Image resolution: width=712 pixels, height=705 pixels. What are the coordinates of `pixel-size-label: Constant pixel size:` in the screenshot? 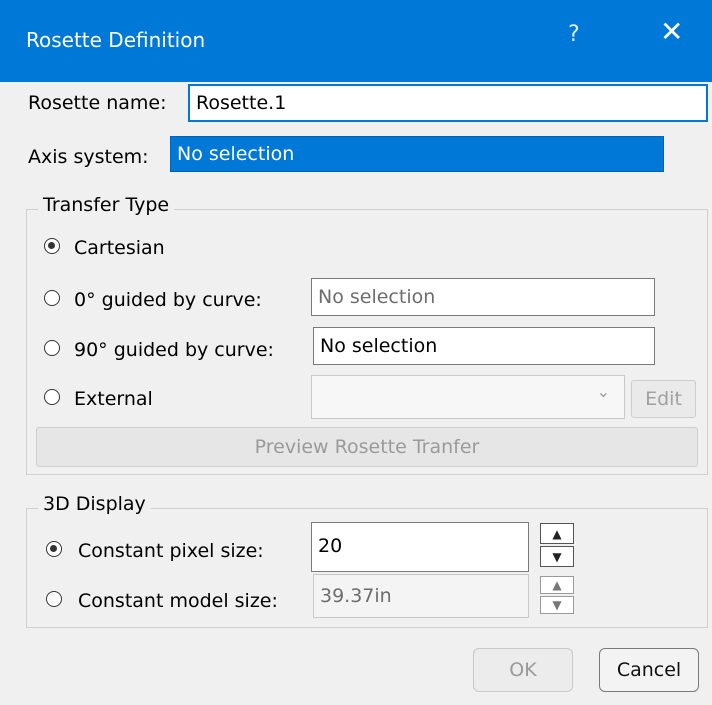 It's located at (171, 551).